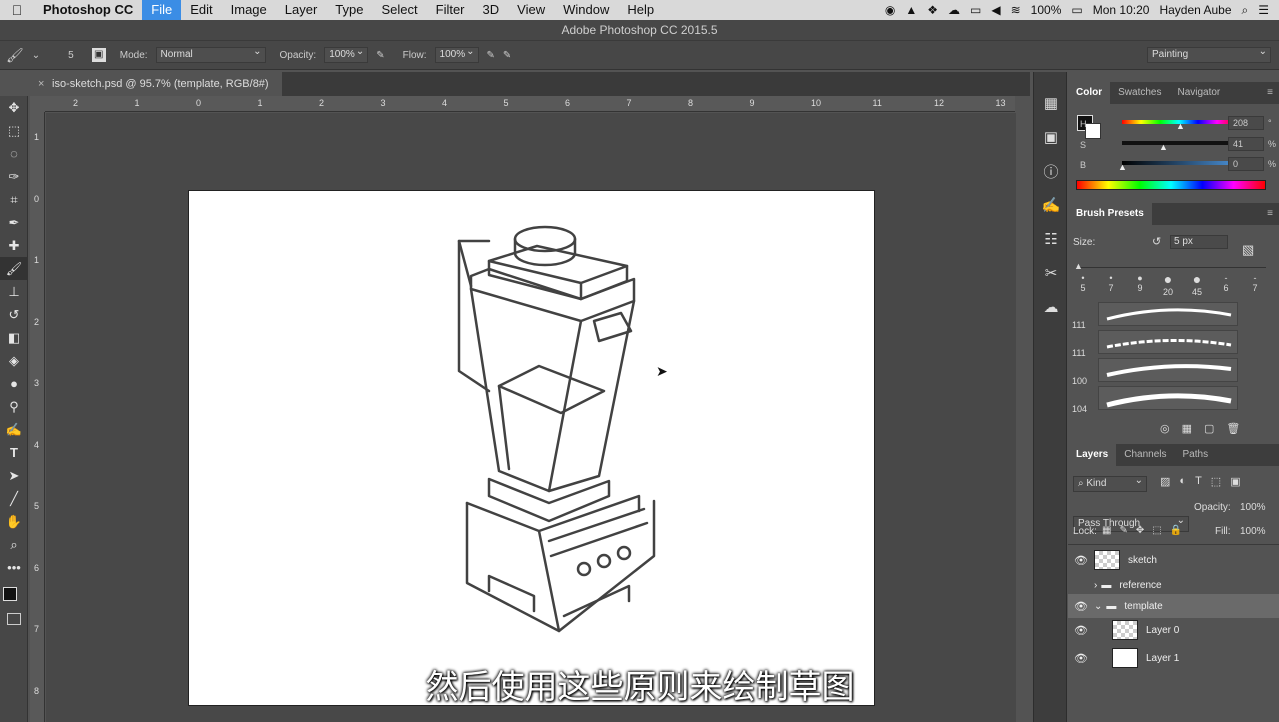  Describe the element at coordinates (1196, 455) in the screenshot. I see `tab-paths: Paths` at that location.